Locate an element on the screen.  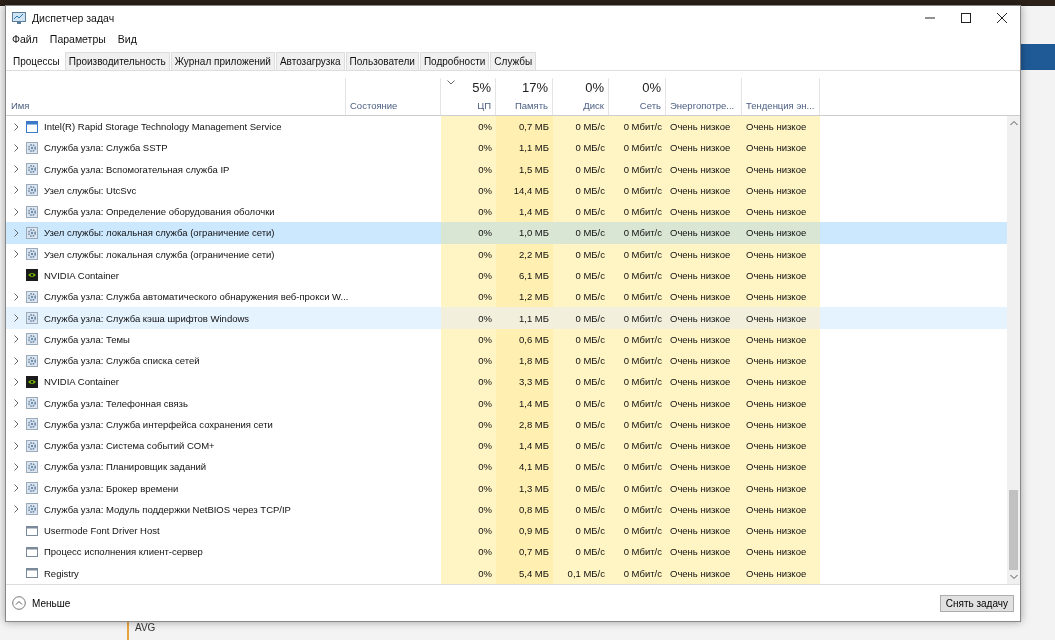
process-row: Служба узла: Телефонная связь 0% 1,4 МБ 0 МБ/с 0 Мбит/с Очень низкое Очень низкое is located at coordinates (506, 403).